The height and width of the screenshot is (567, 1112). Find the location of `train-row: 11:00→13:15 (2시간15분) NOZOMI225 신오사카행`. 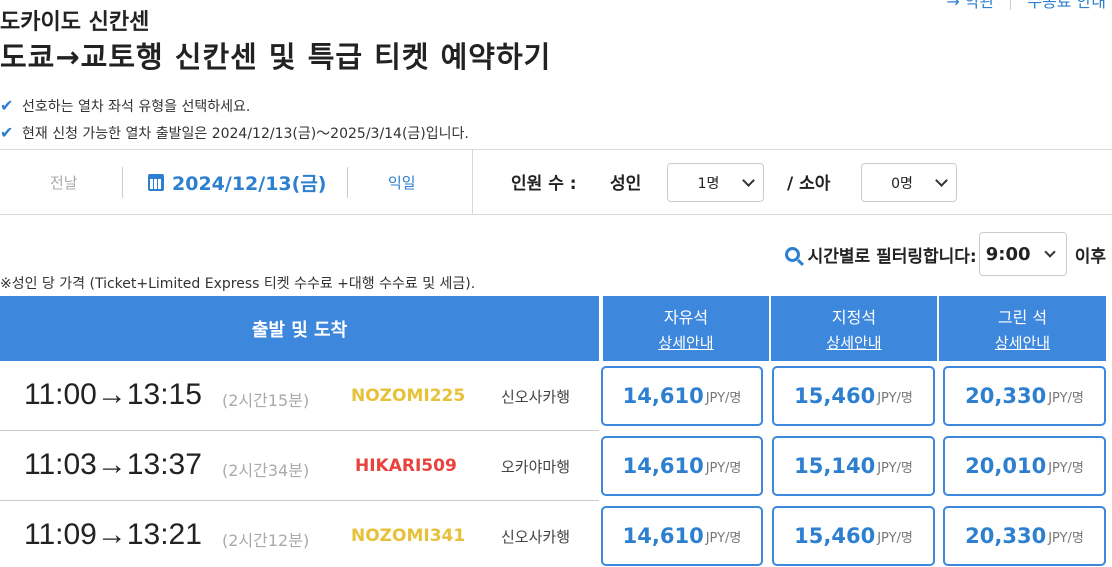

train-row: 11:00→13:15 (2시간15분) NOZOMI225 신오사카행 is located at coordinates (299, 396).